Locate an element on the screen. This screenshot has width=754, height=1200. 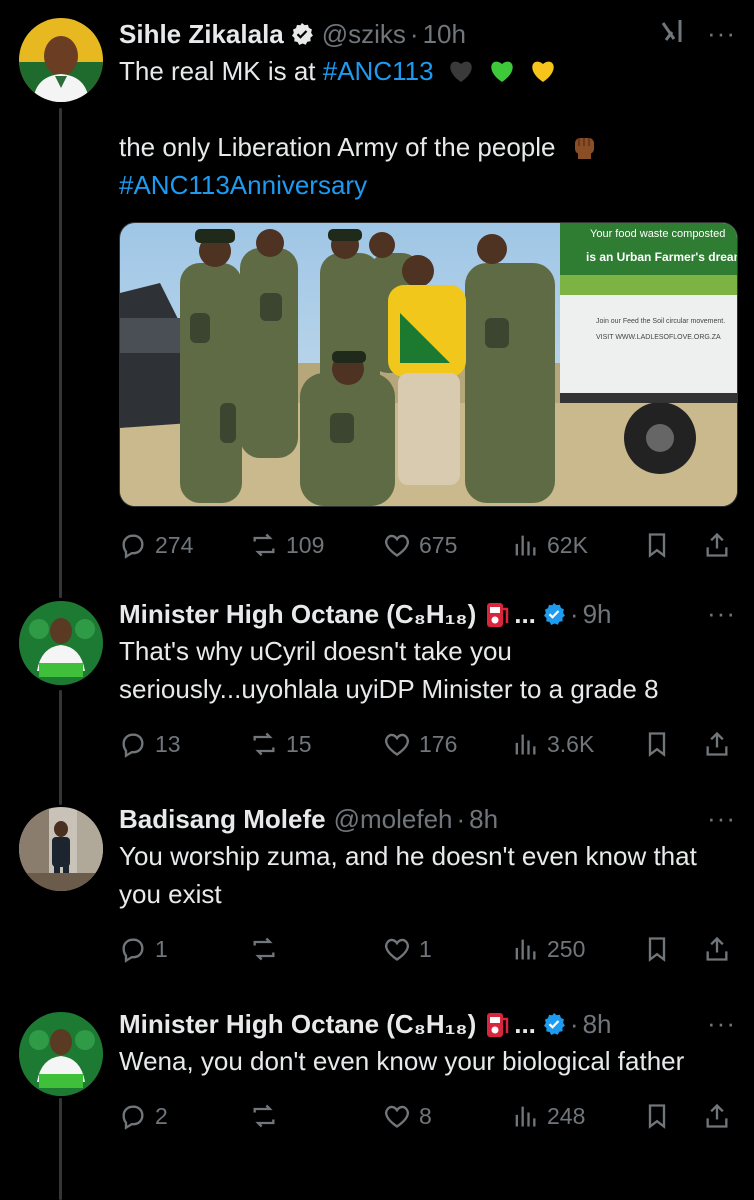
like-count: 176 is located at coordinates (438, 743).